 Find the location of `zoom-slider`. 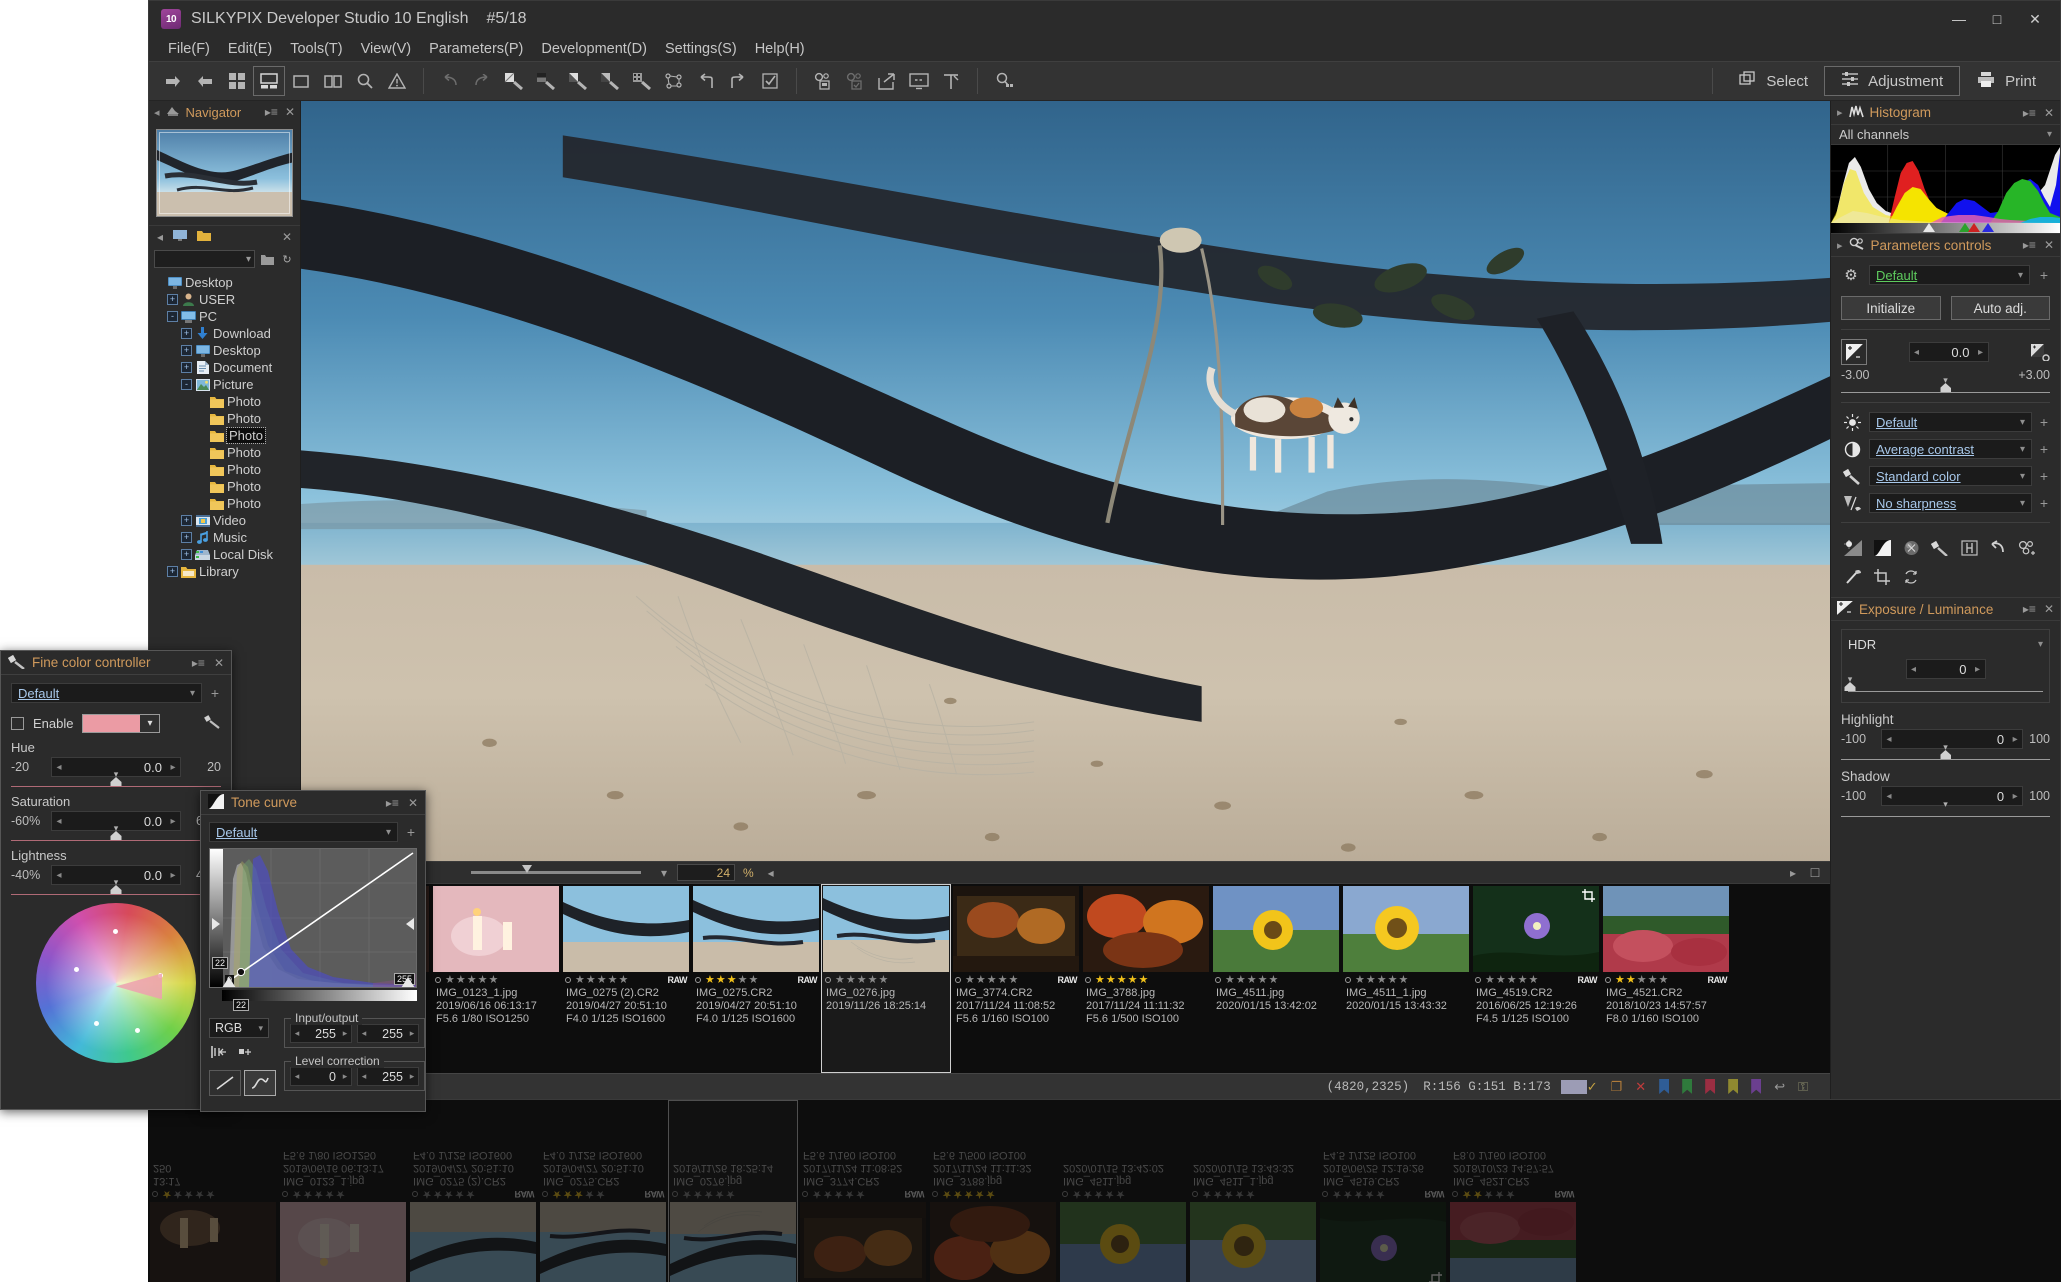

zoom-slider is located at coordinates (556, 869).